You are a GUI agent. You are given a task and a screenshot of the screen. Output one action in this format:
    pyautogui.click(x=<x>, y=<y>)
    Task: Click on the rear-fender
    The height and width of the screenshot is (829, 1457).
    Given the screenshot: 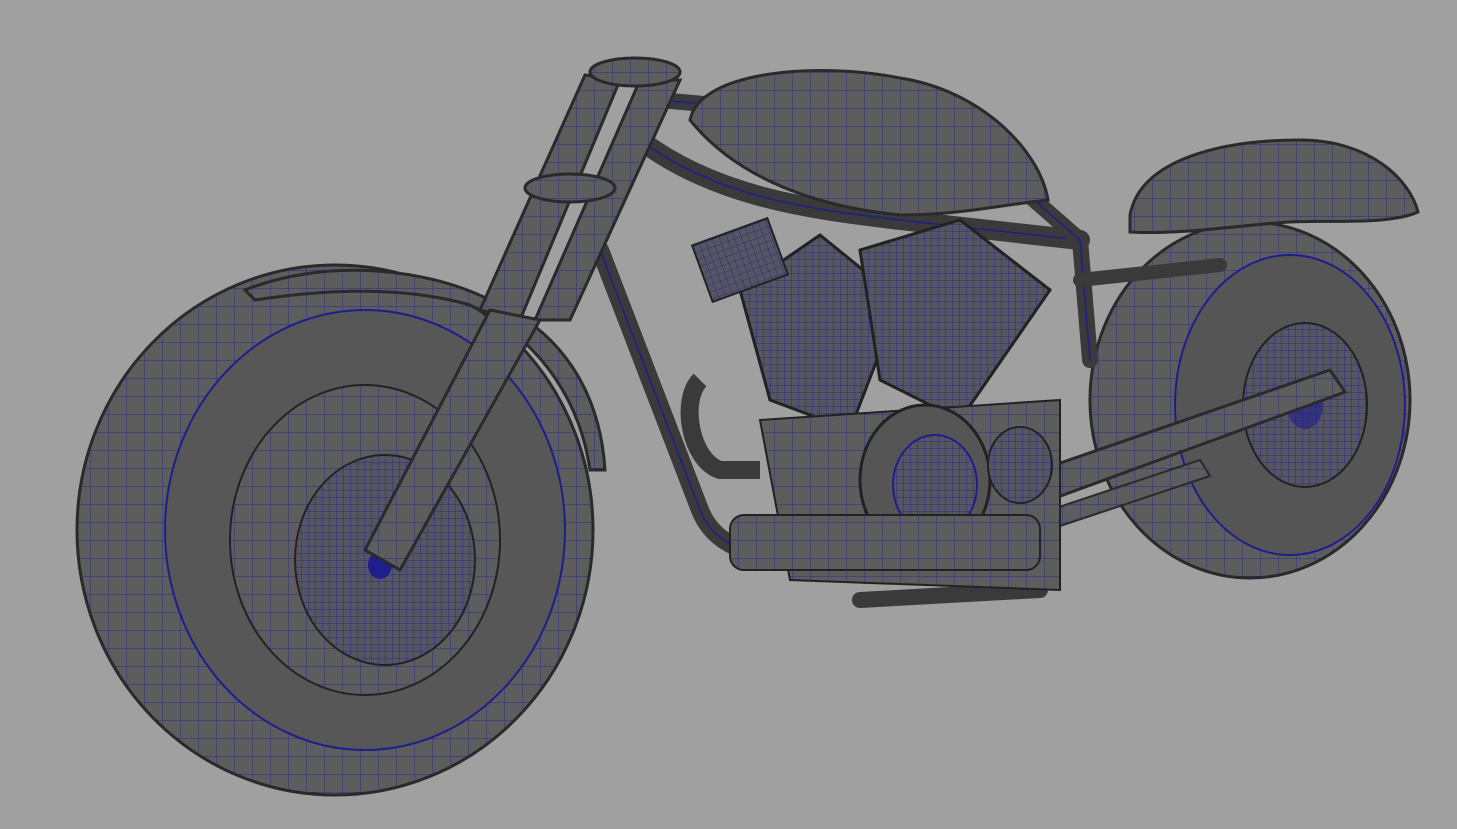 What is the action you would take?
    pyautogui.click(x=1274, y=186)
    